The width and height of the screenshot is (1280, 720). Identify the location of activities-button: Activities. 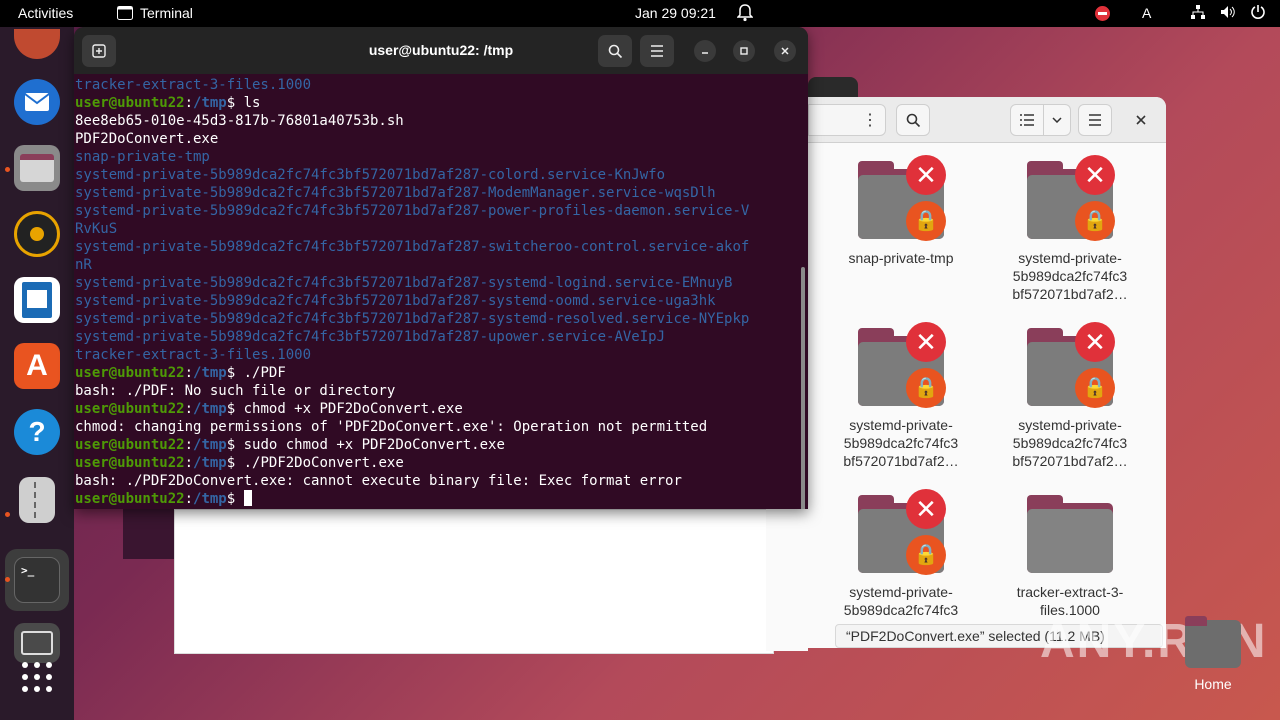
(45, 13).